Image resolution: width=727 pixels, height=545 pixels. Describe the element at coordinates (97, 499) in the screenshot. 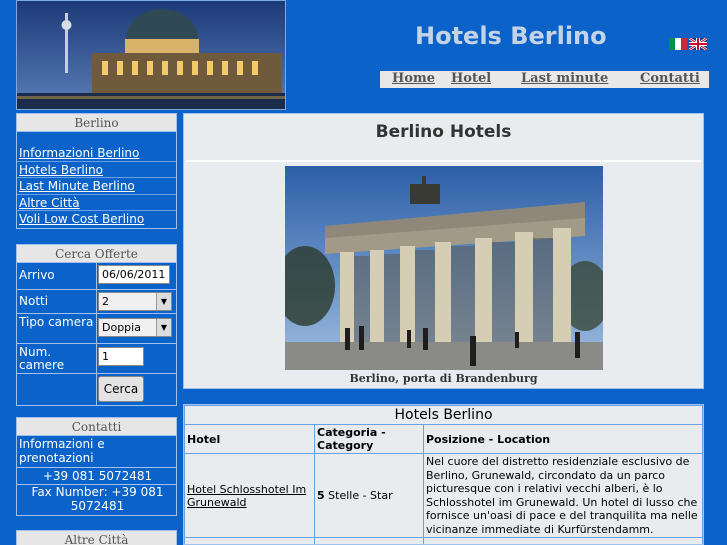

I see `contatti-fax: Fax Number: +39 081 5072481` at that location.